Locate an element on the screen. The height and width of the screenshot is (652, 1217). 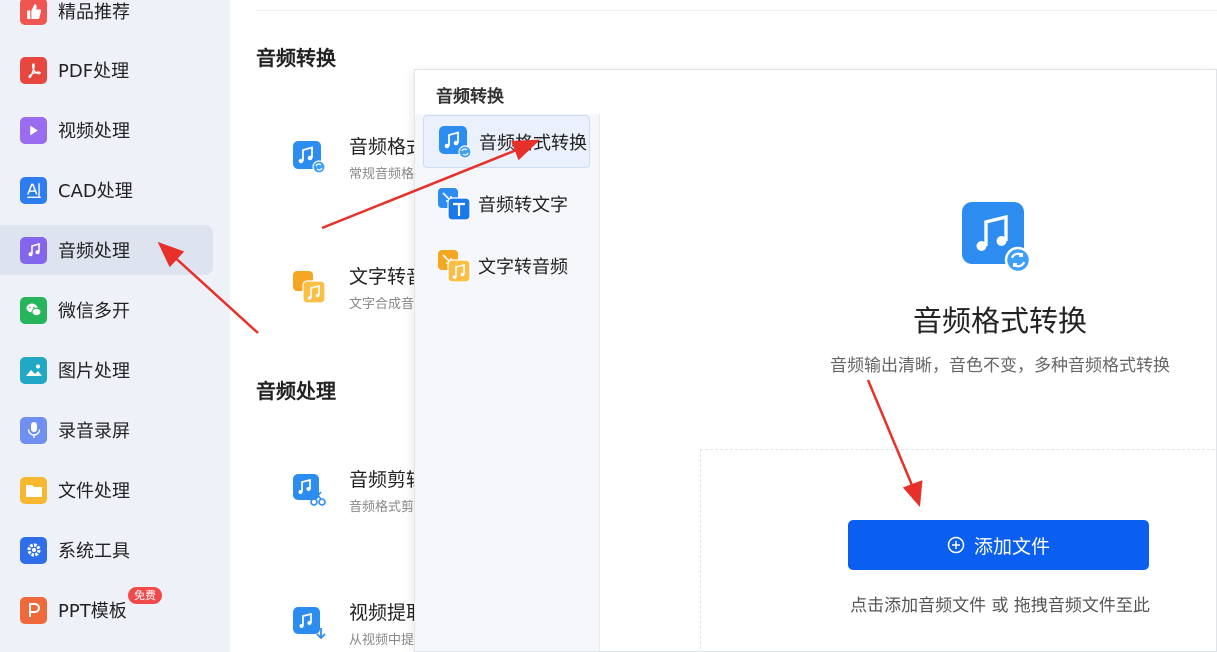
add-file-button: 添加文件 is located at coordinates (998, 545).